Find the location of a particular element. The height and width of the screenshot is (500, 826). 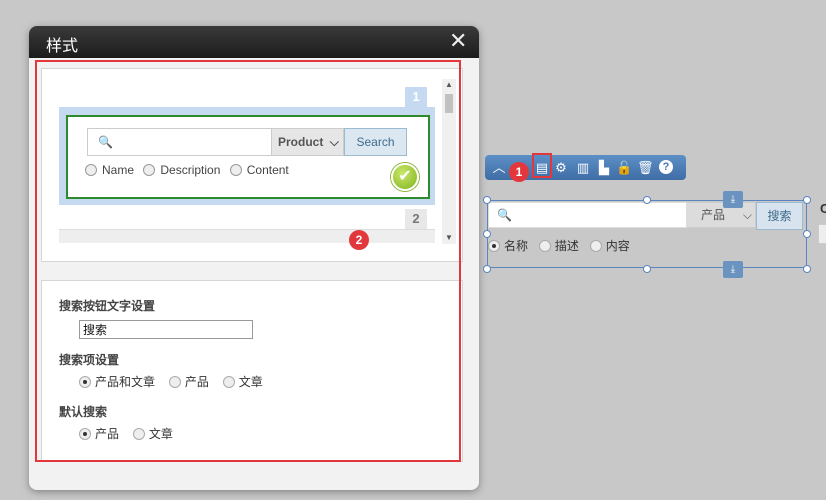

trash-icon: 🗑 is located at coordinates (645, 167).